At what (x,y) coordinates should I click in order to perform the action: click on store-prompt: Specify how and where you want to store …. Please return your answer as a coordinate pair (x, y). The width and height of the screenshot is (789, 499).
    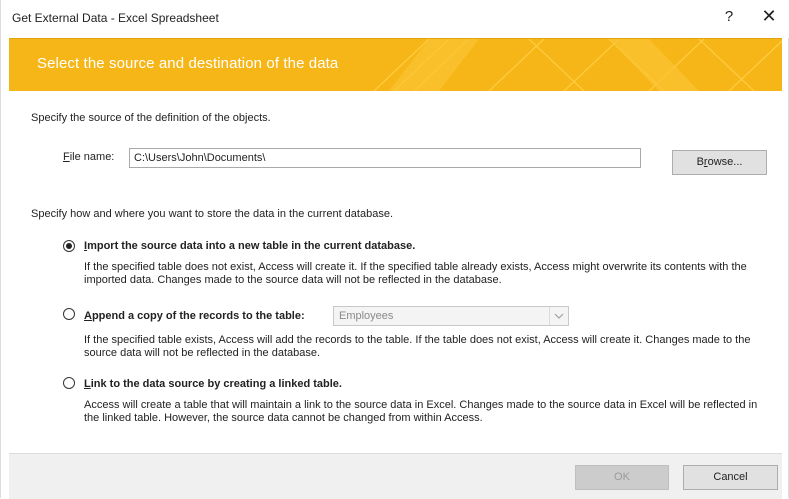
    Looking at the image, I should click on (212, 214).